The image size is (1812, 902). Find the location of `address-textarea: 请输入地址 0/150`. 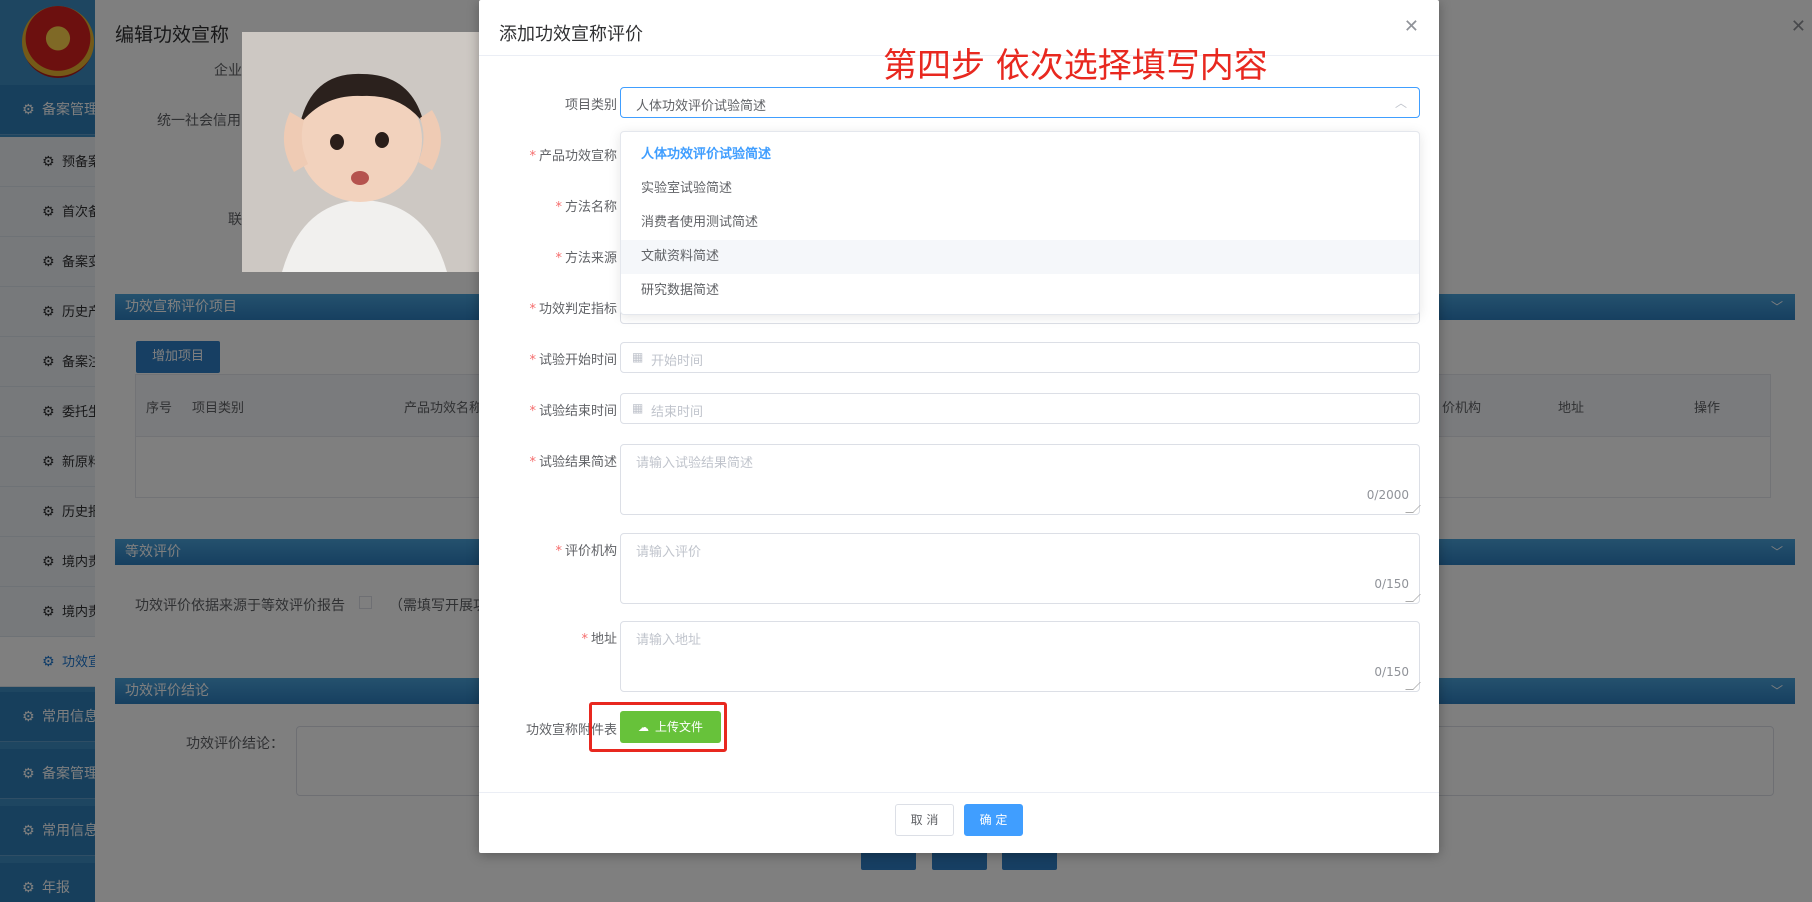

address-textarea: 请输入地址 0/150 is located at coordinates (1020, 656).